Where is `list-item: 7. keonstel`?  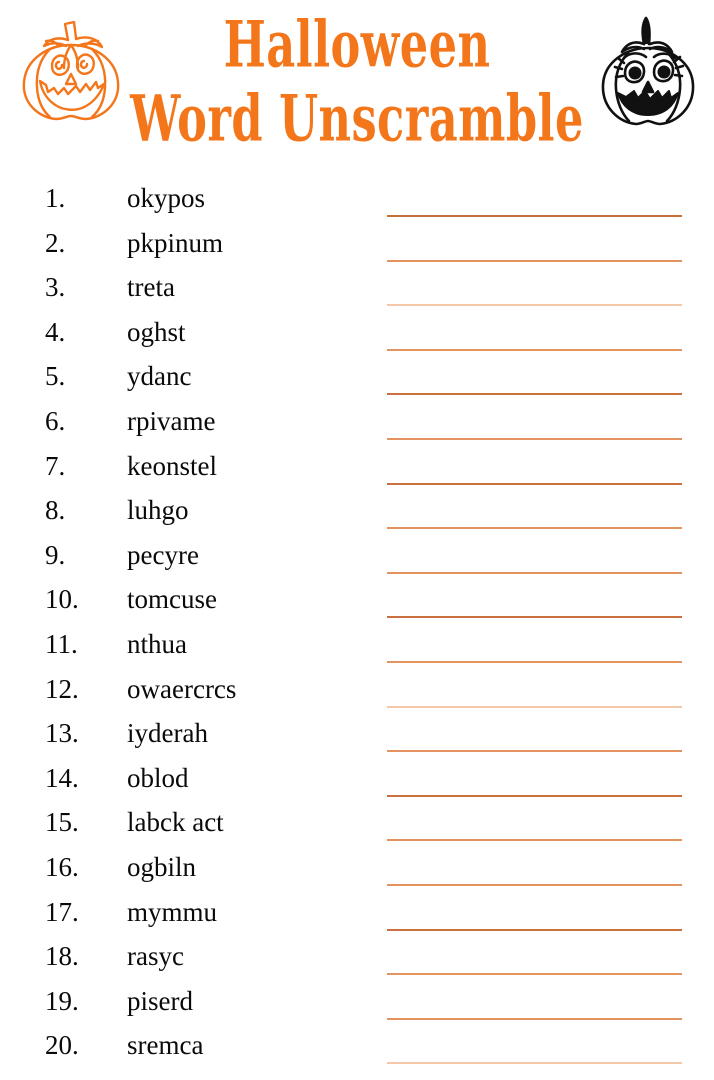
list-item: 7. keonstel is located at coordinates (357, 468).